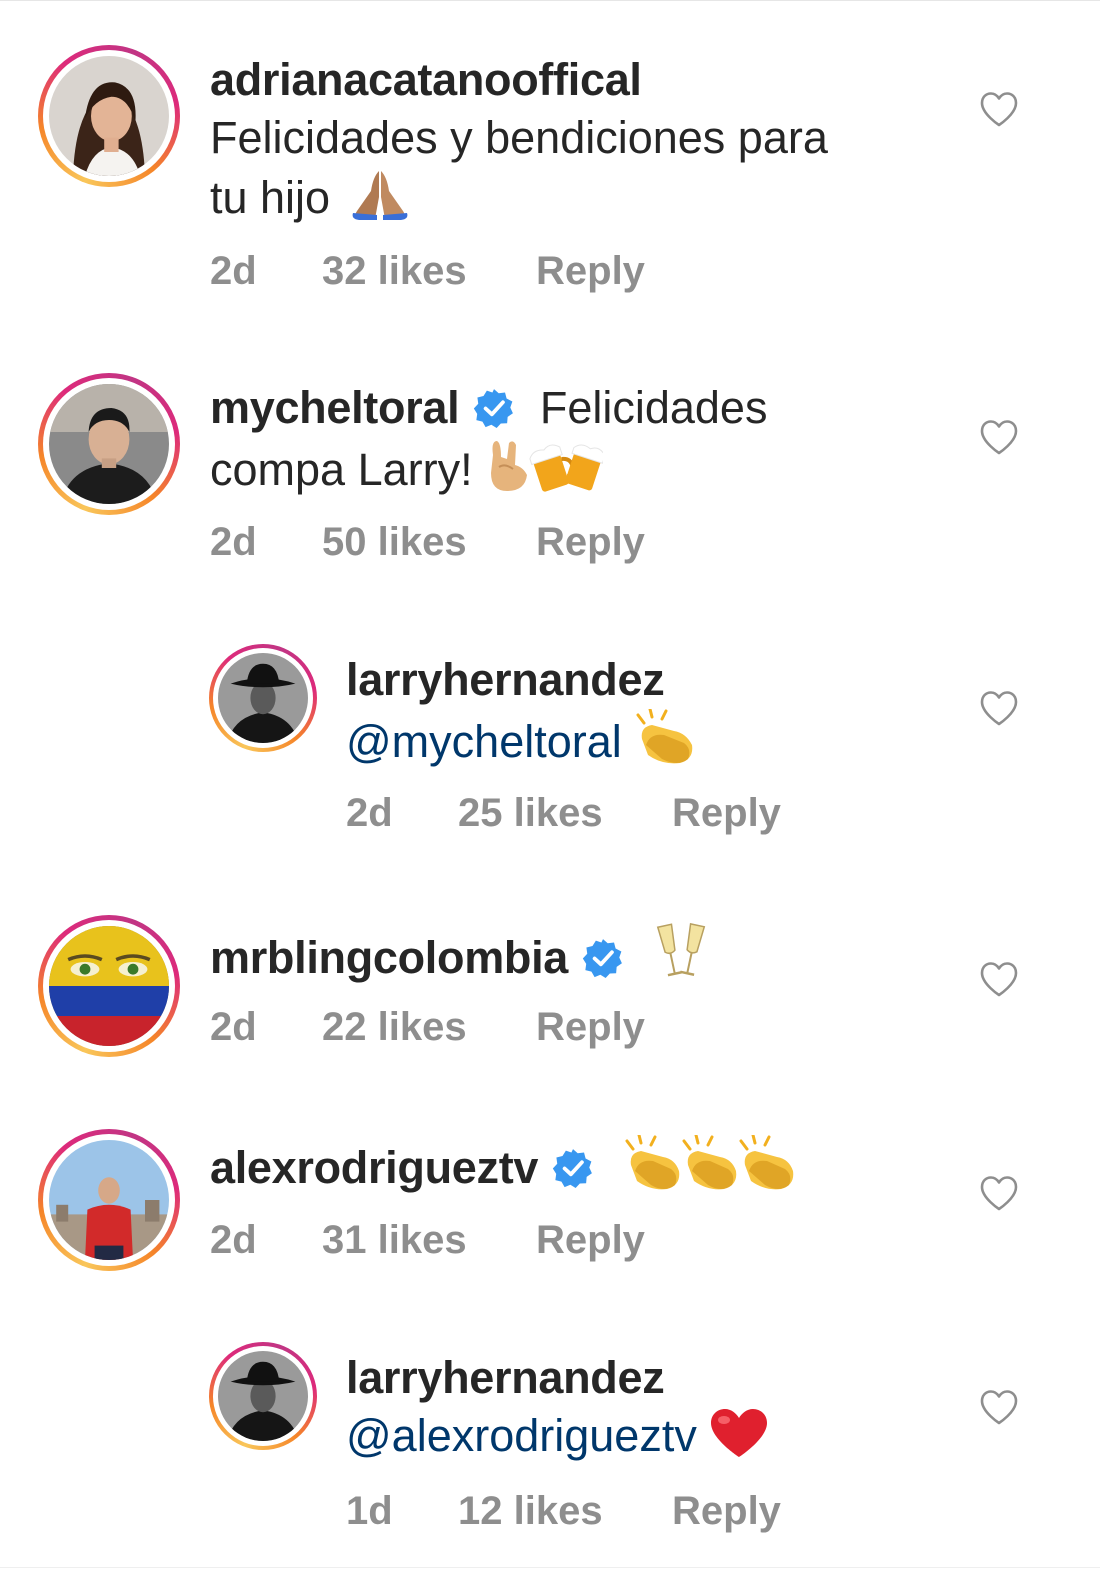 Image resolution: width=1100 pixels, height=1586 pixels. I want to click on mention-link: @mycheltoral, so click(484, 741).